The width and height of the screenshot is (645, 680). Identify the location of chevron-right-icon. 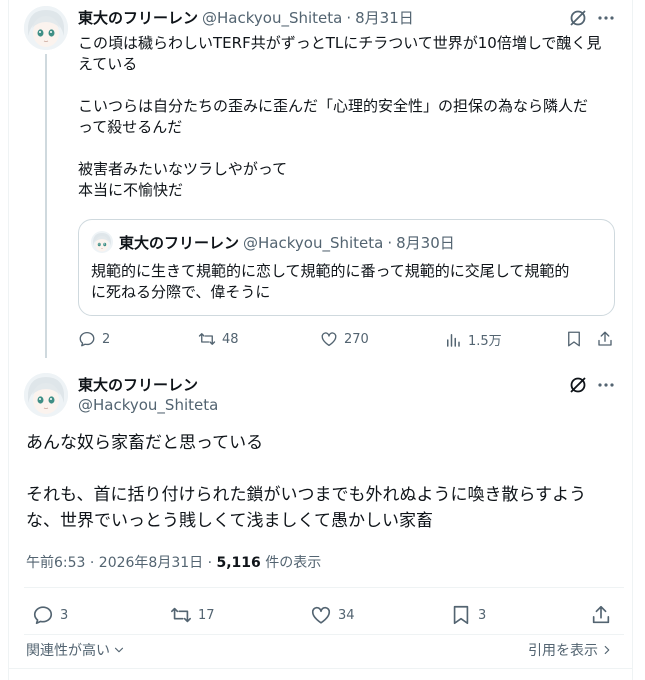
(607, 650).